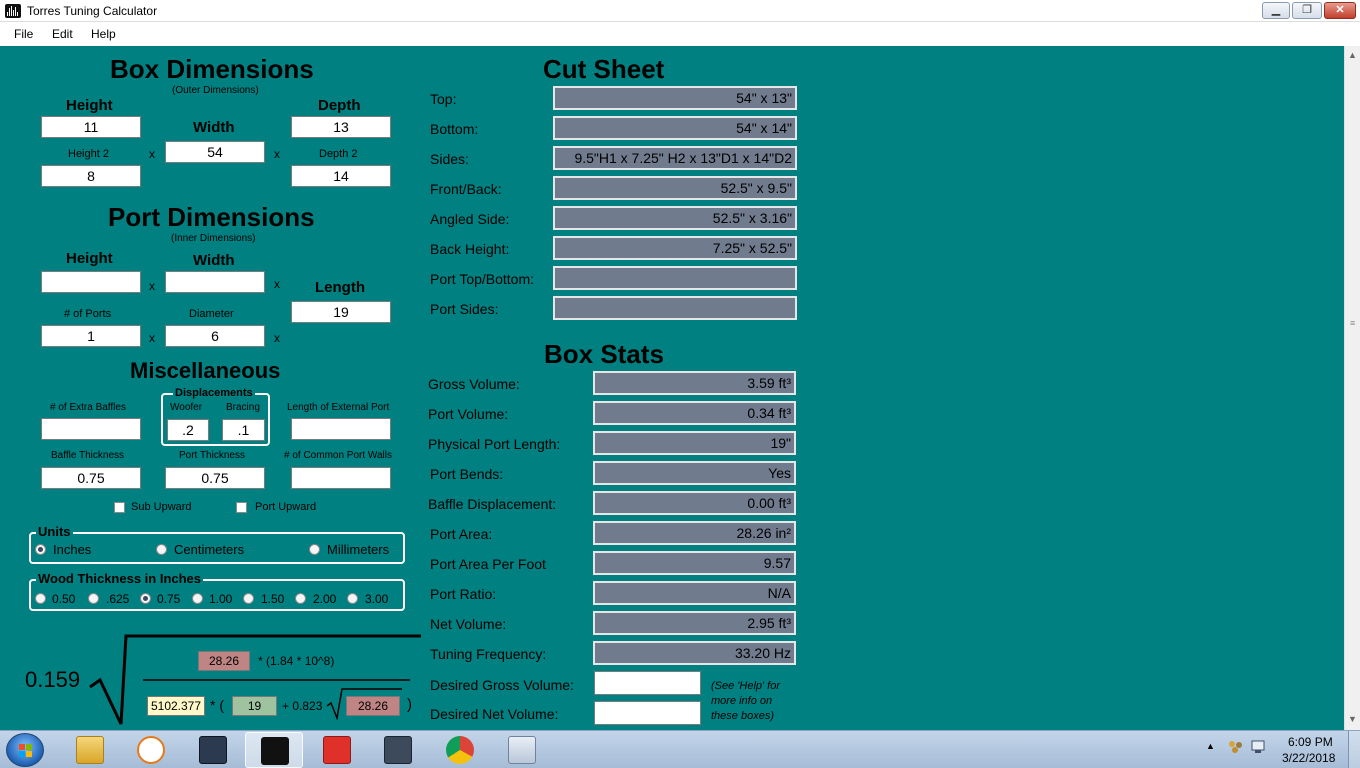  I want to click on sub-upward-checkbox, so click(119, 507).